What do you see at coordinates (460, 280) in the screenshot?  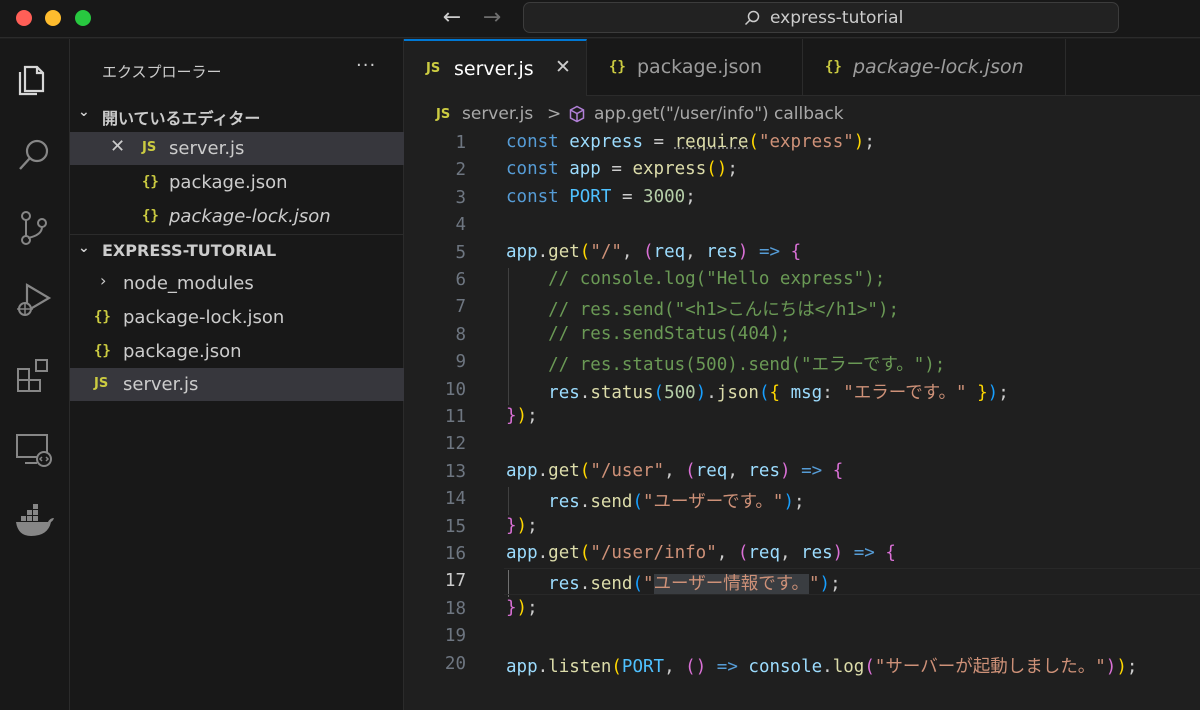 I see `line-number: 6` at bounding box center [460, 280].